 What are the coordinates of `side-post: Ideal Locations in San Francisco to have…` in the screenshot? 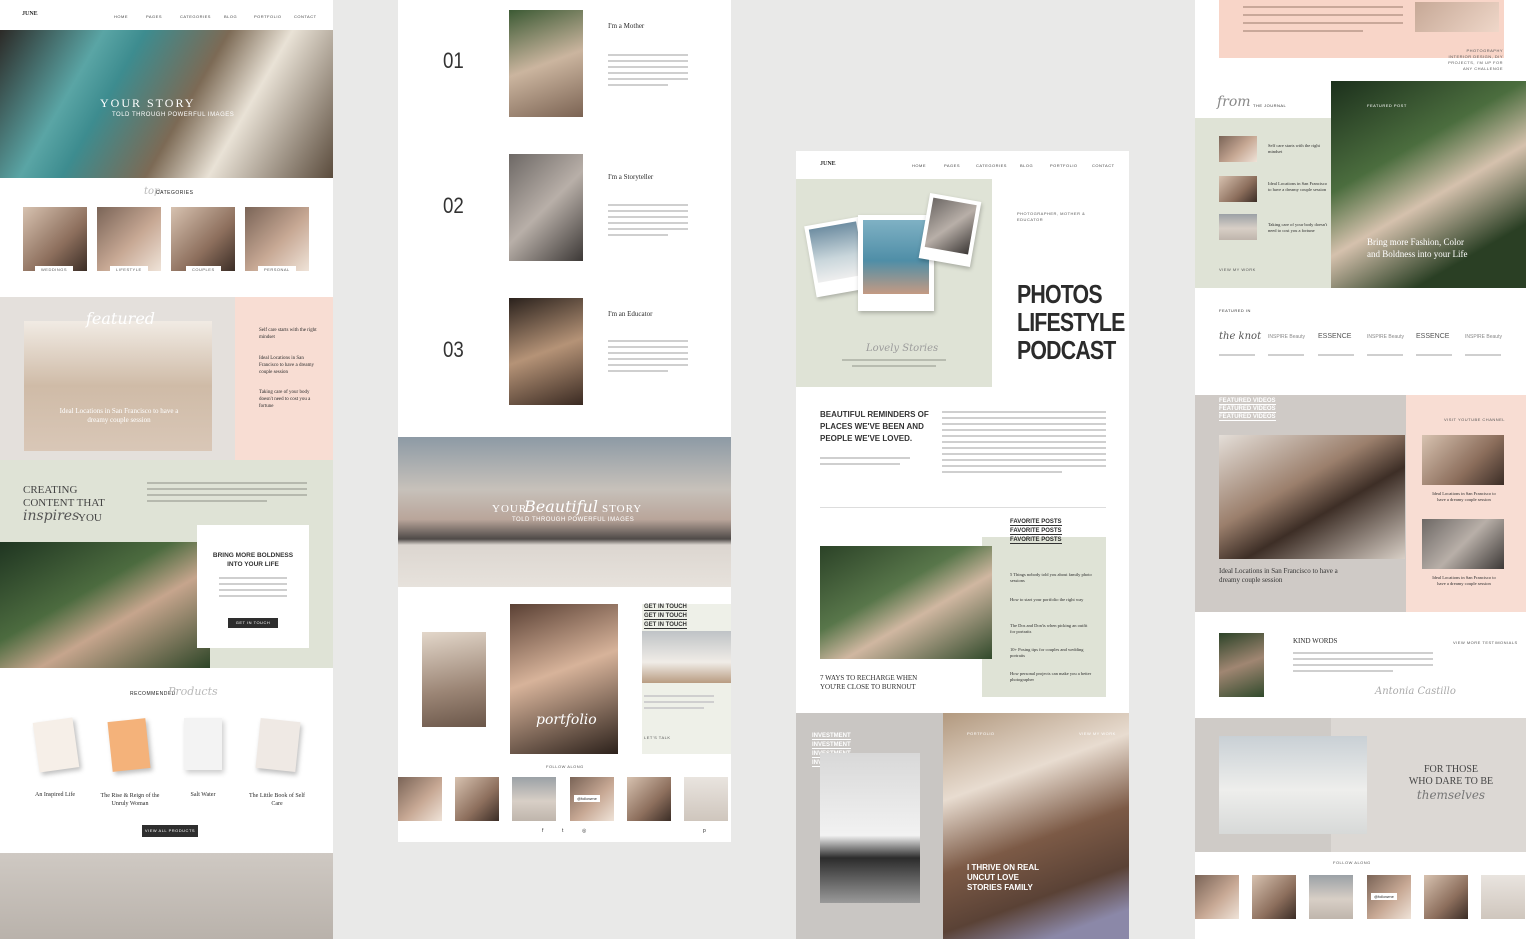 It's located at (289, 365).